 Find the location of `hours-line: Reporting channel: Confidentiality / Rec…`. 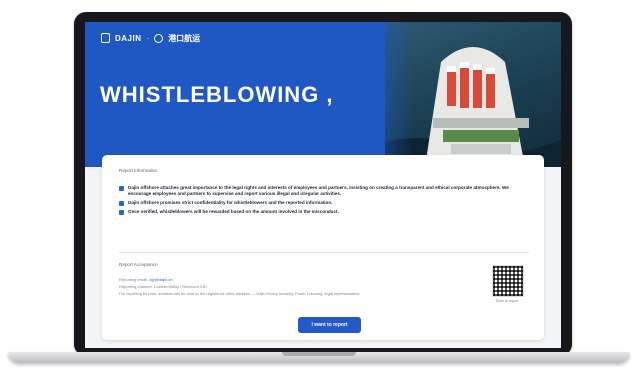

hours-line: Reporting channel: Confidentiality / Rec… is located at coordinates (163, 286).